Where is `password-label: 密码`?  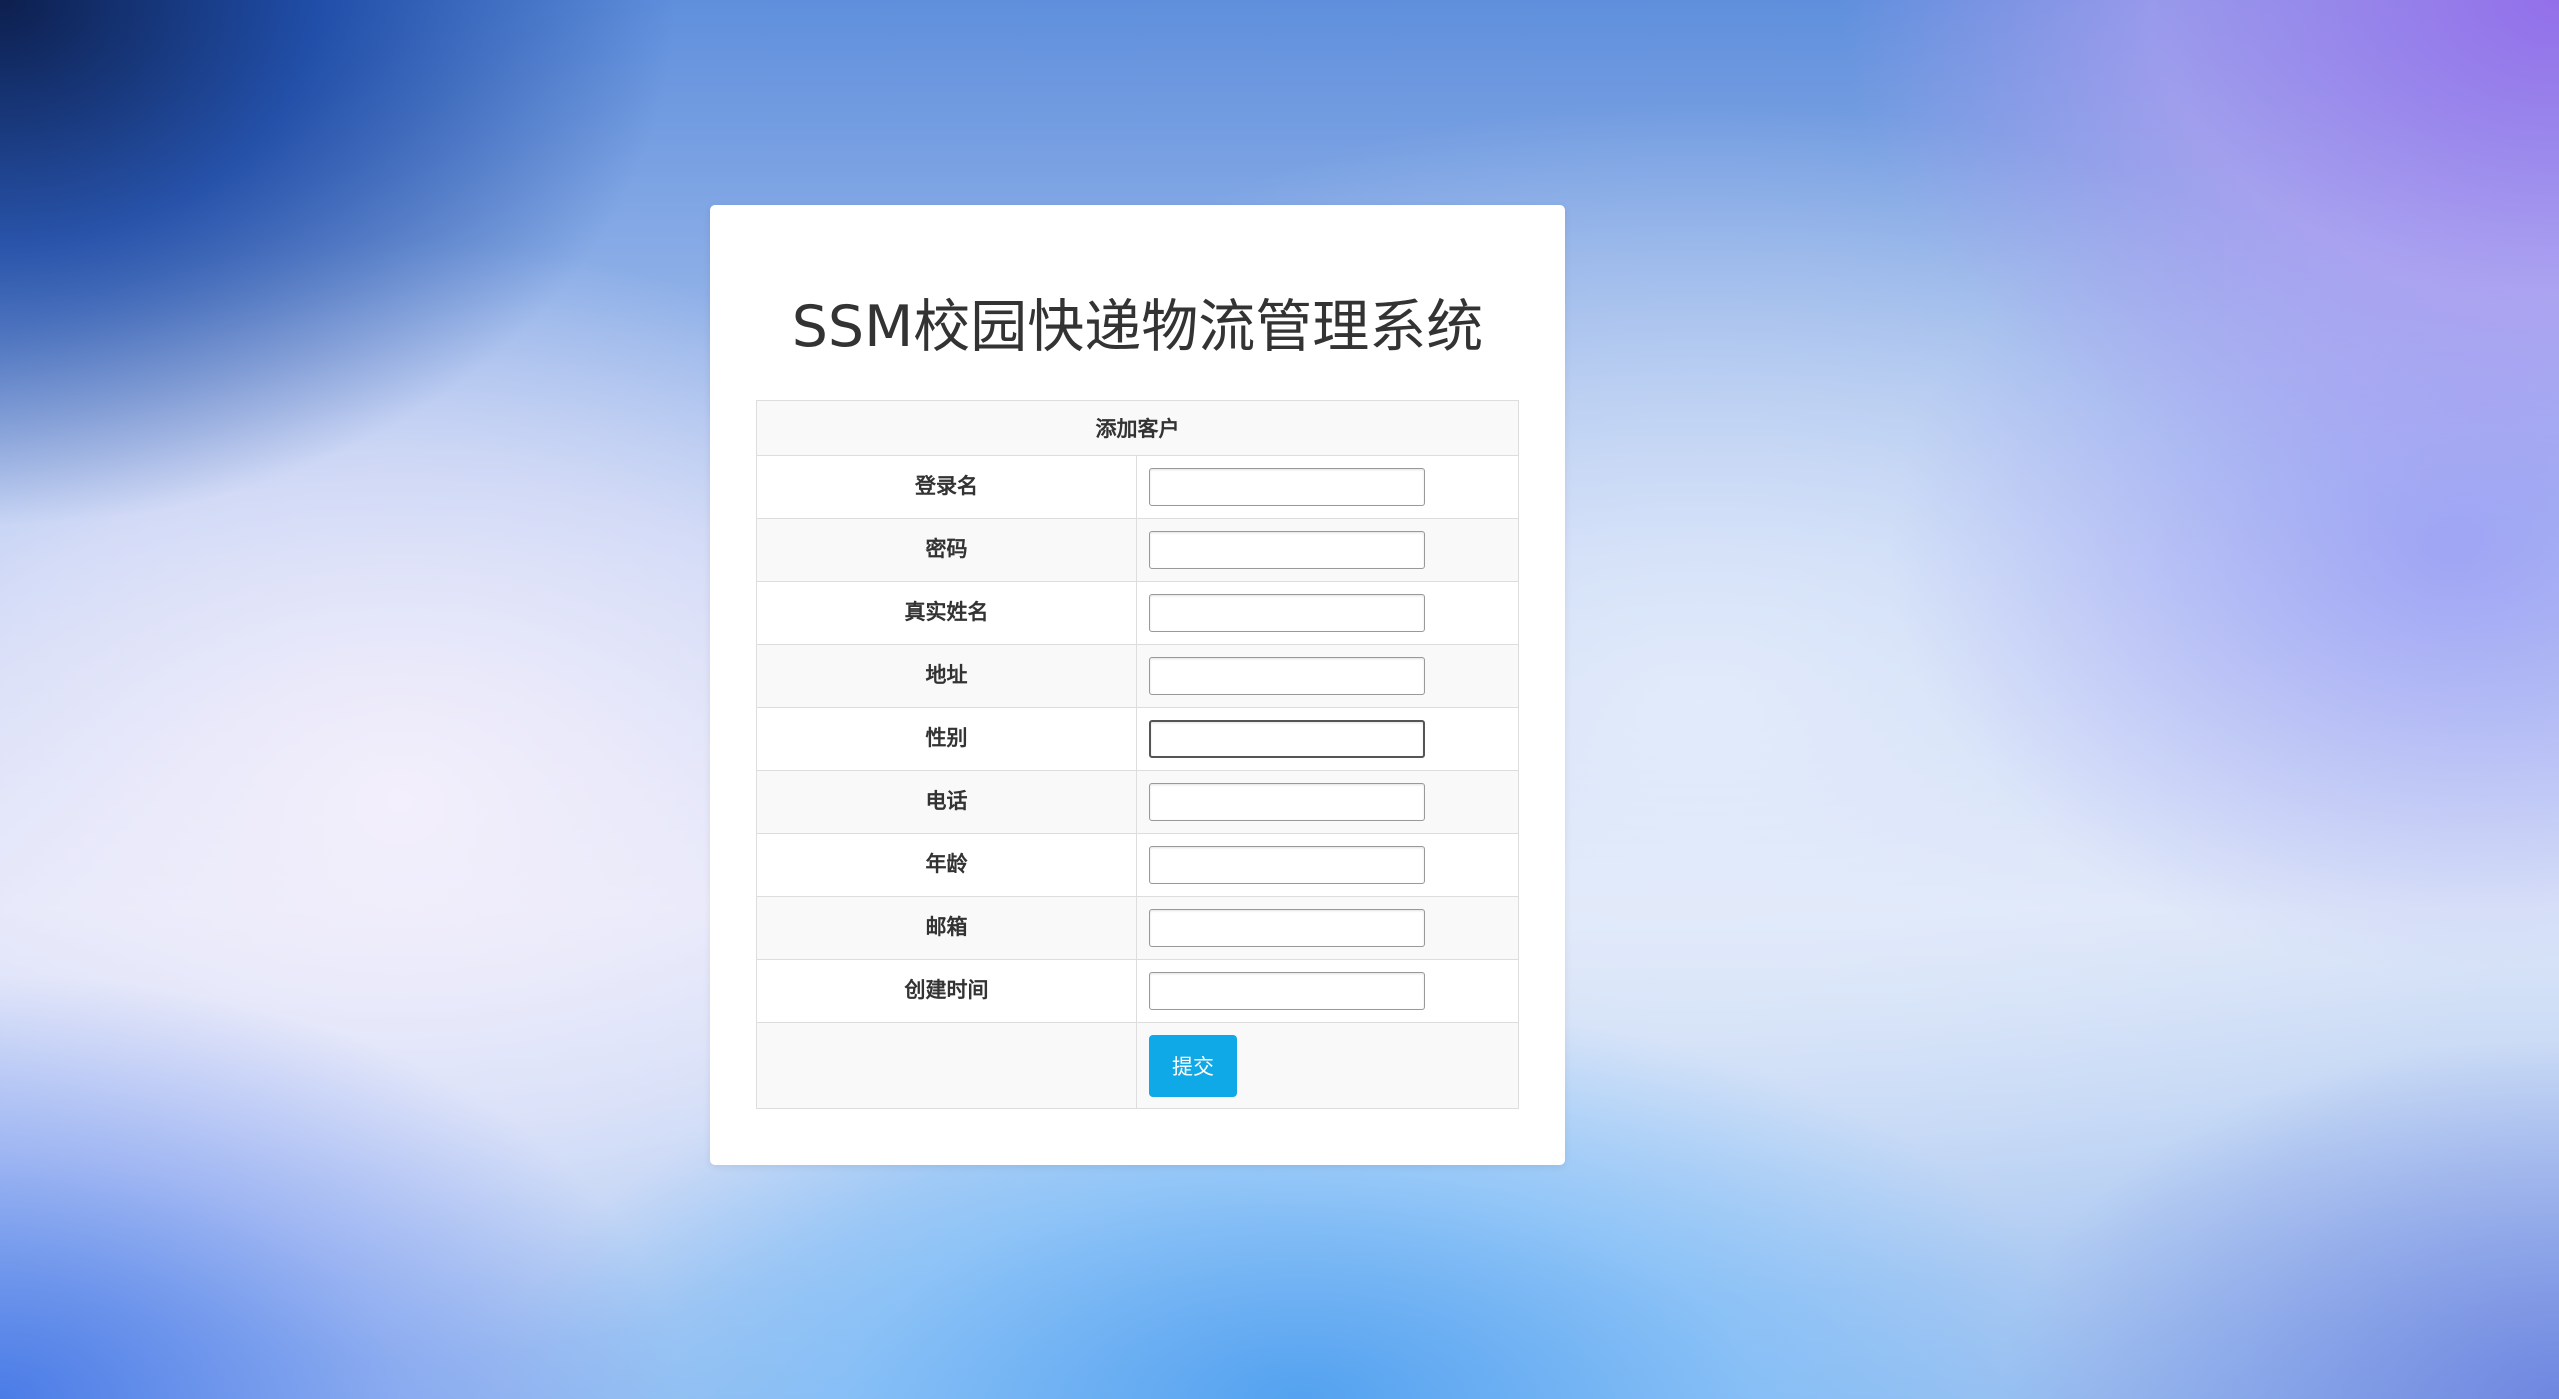
password-label: 密码 is located at coordinates (946, 550).